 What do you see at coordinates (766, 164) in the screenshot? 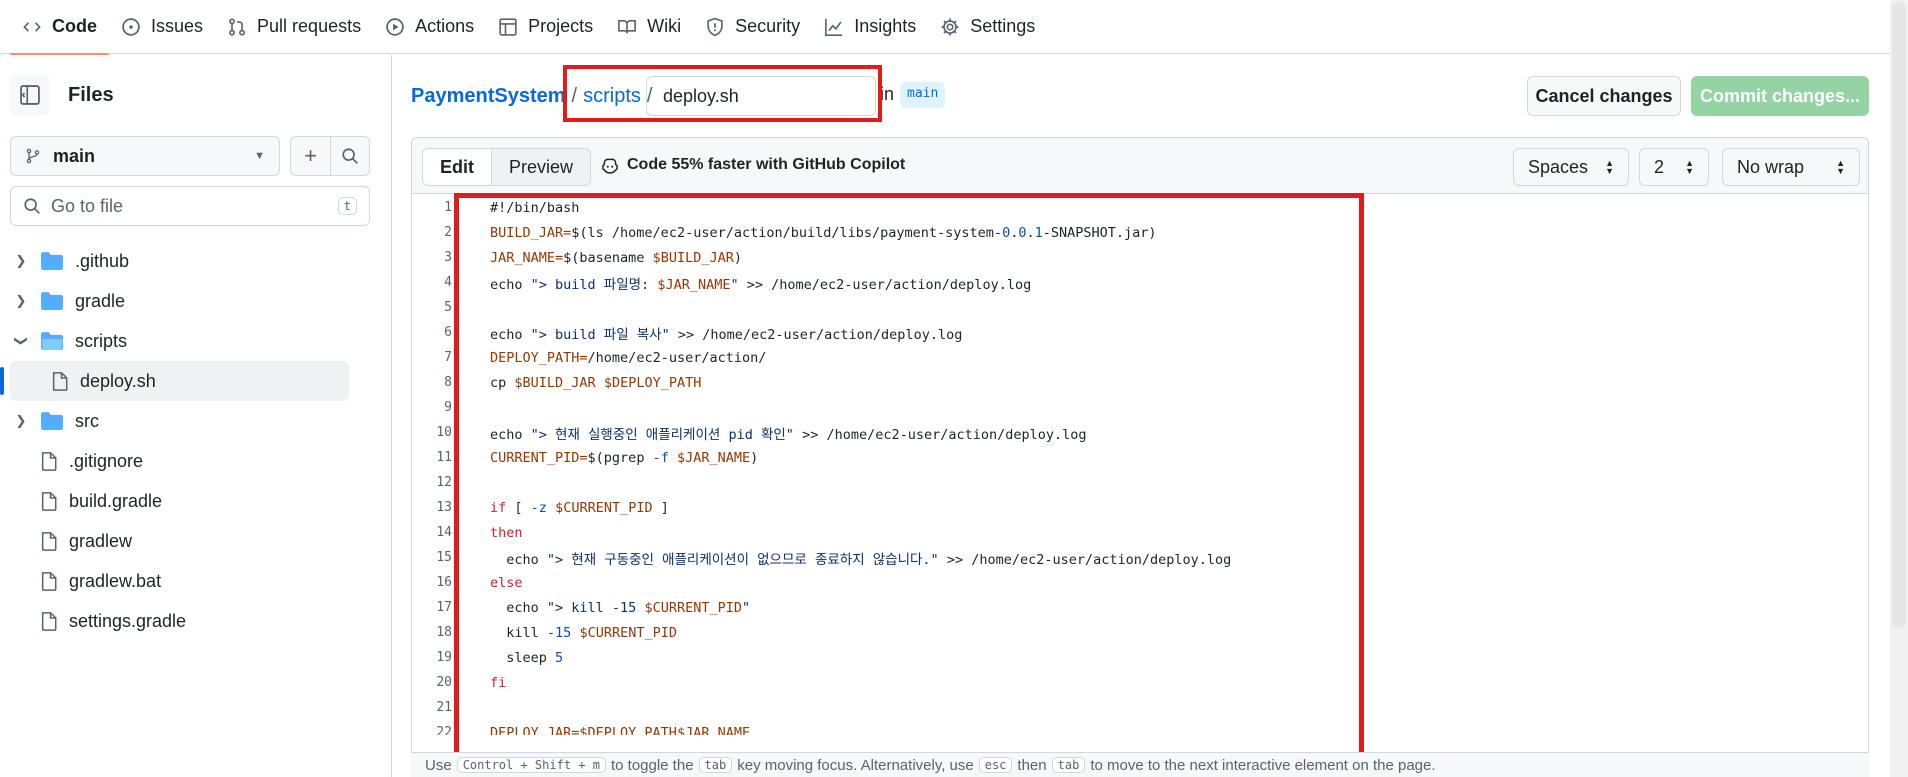
I see `copilot-promo-text: Code 55% faster with GitHub Copilot` at bounding box center [766, 164].